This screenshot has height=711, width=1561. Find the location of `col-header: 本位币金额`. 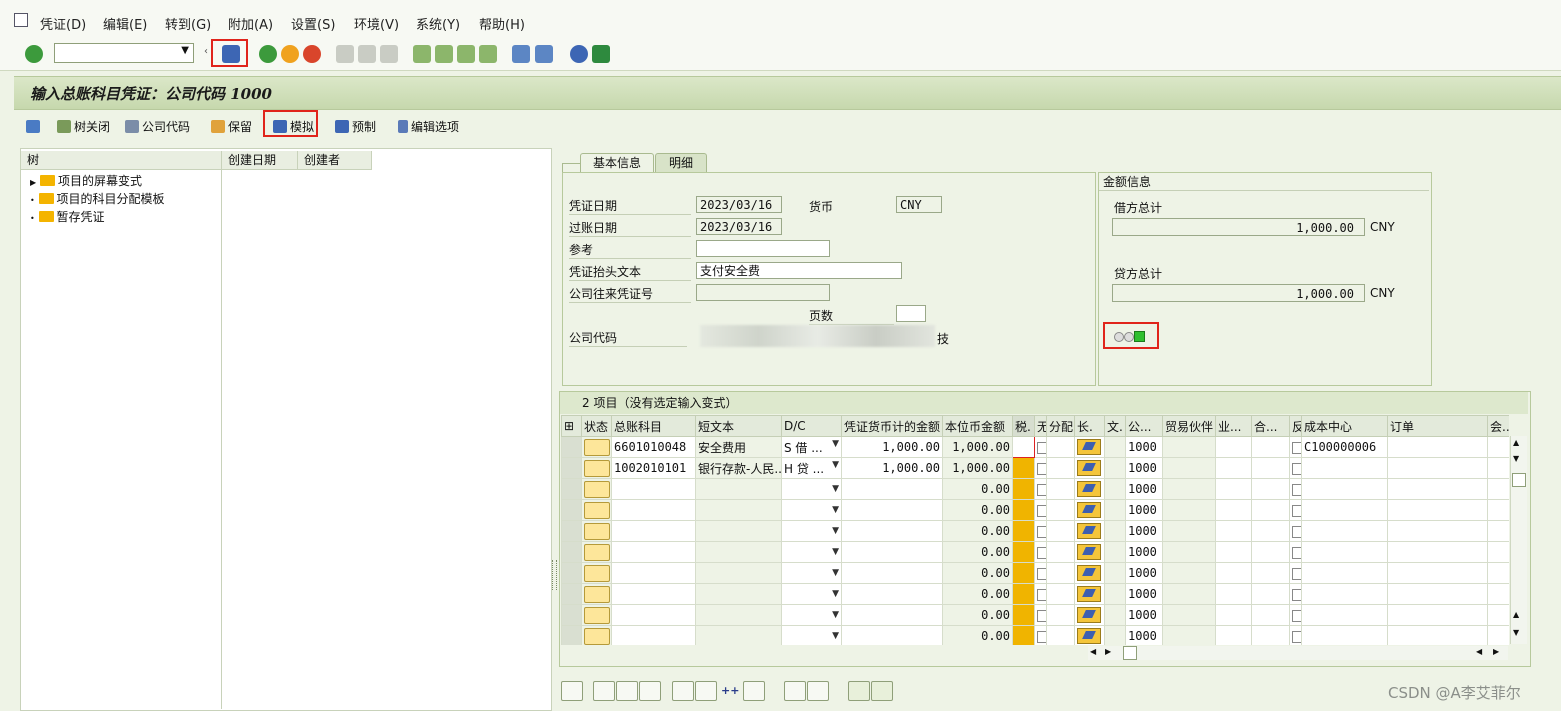

col-header: 本位币金额 is located at coordinates (977, 426).